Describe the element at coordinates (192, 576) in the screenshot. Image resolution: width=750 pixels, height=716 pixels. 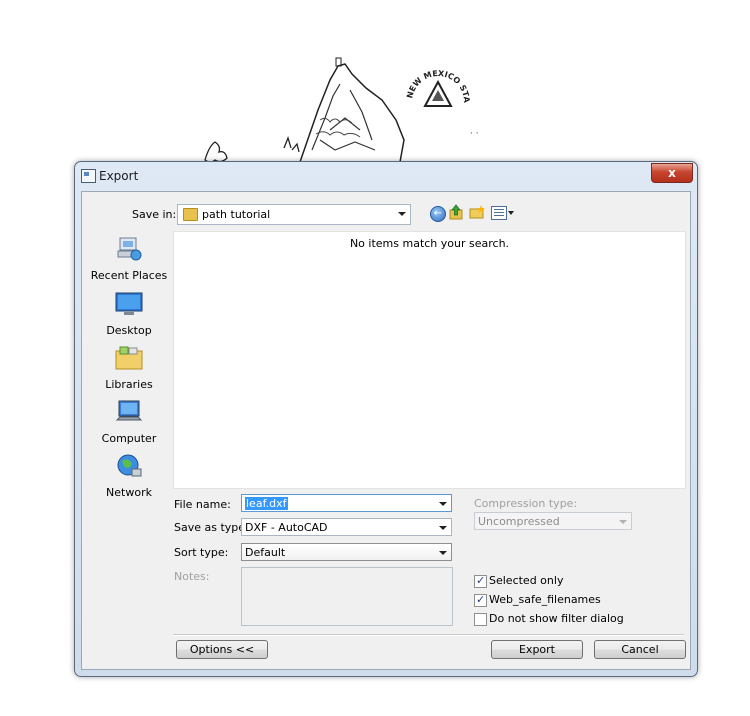
I see `notes-label: Notes:` at that location.